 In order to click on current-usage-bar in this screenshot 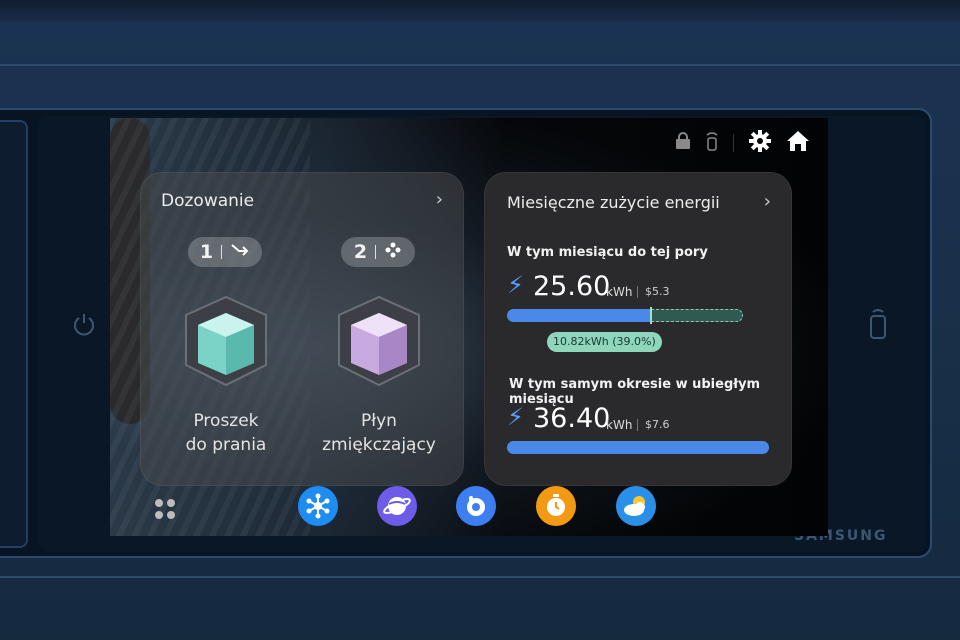, I will do `click(625, 315)`.